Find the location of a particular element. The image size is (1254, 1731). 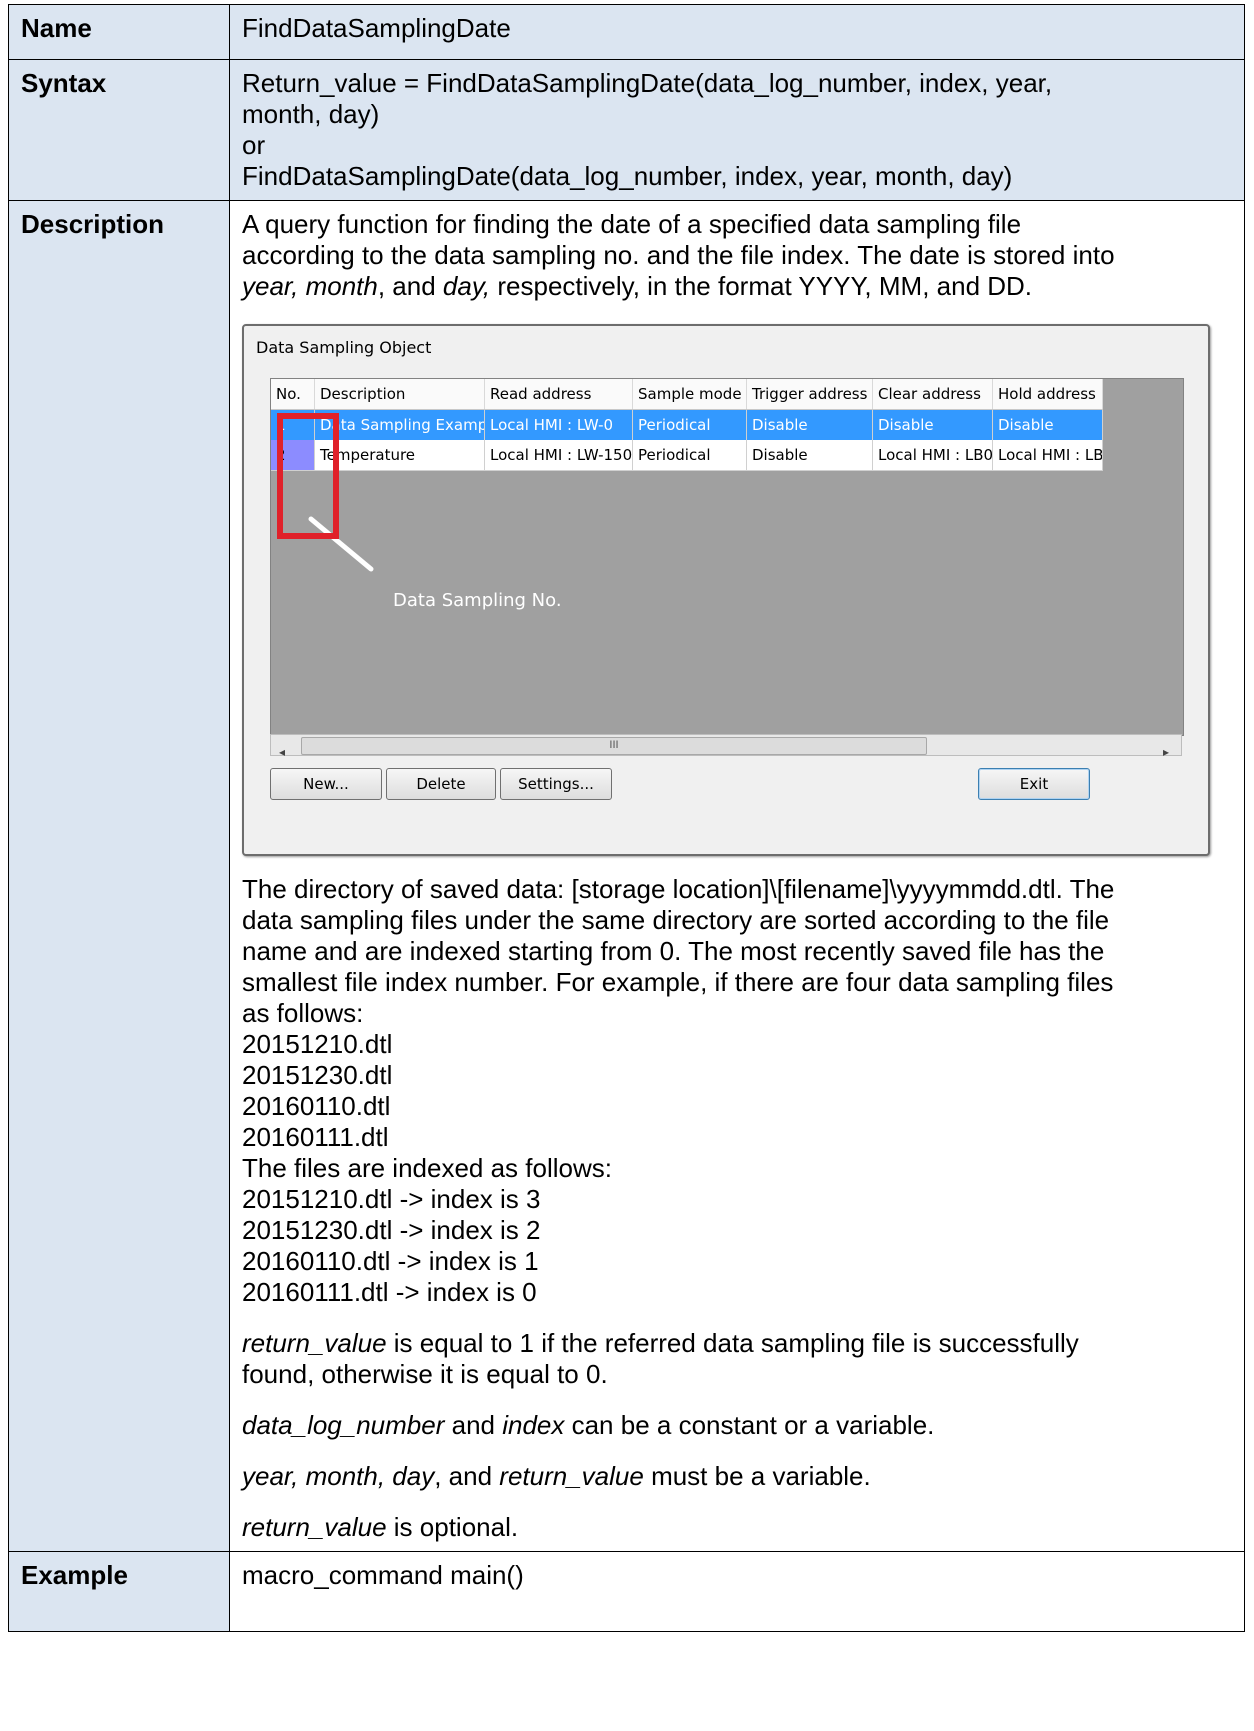

dialog-title: Data Sampling Object is located at coordinates (344, 347).